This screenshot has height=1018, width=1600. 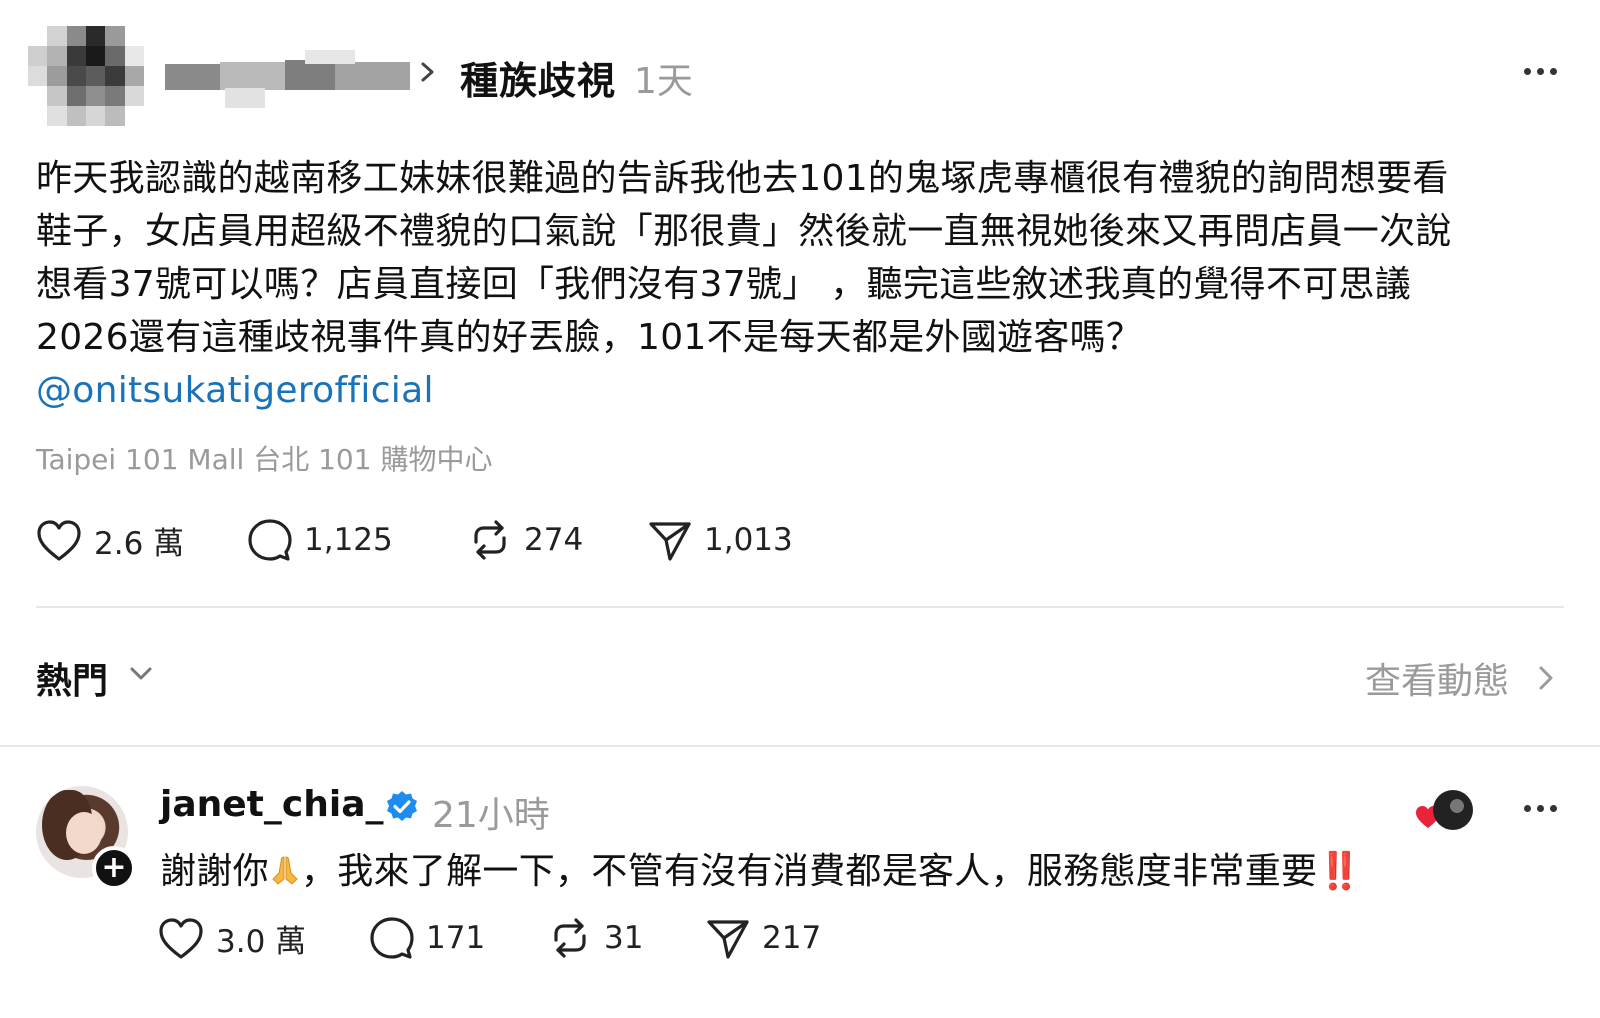 I want to click on share-count: 1,013, so click(x=748, y=540).